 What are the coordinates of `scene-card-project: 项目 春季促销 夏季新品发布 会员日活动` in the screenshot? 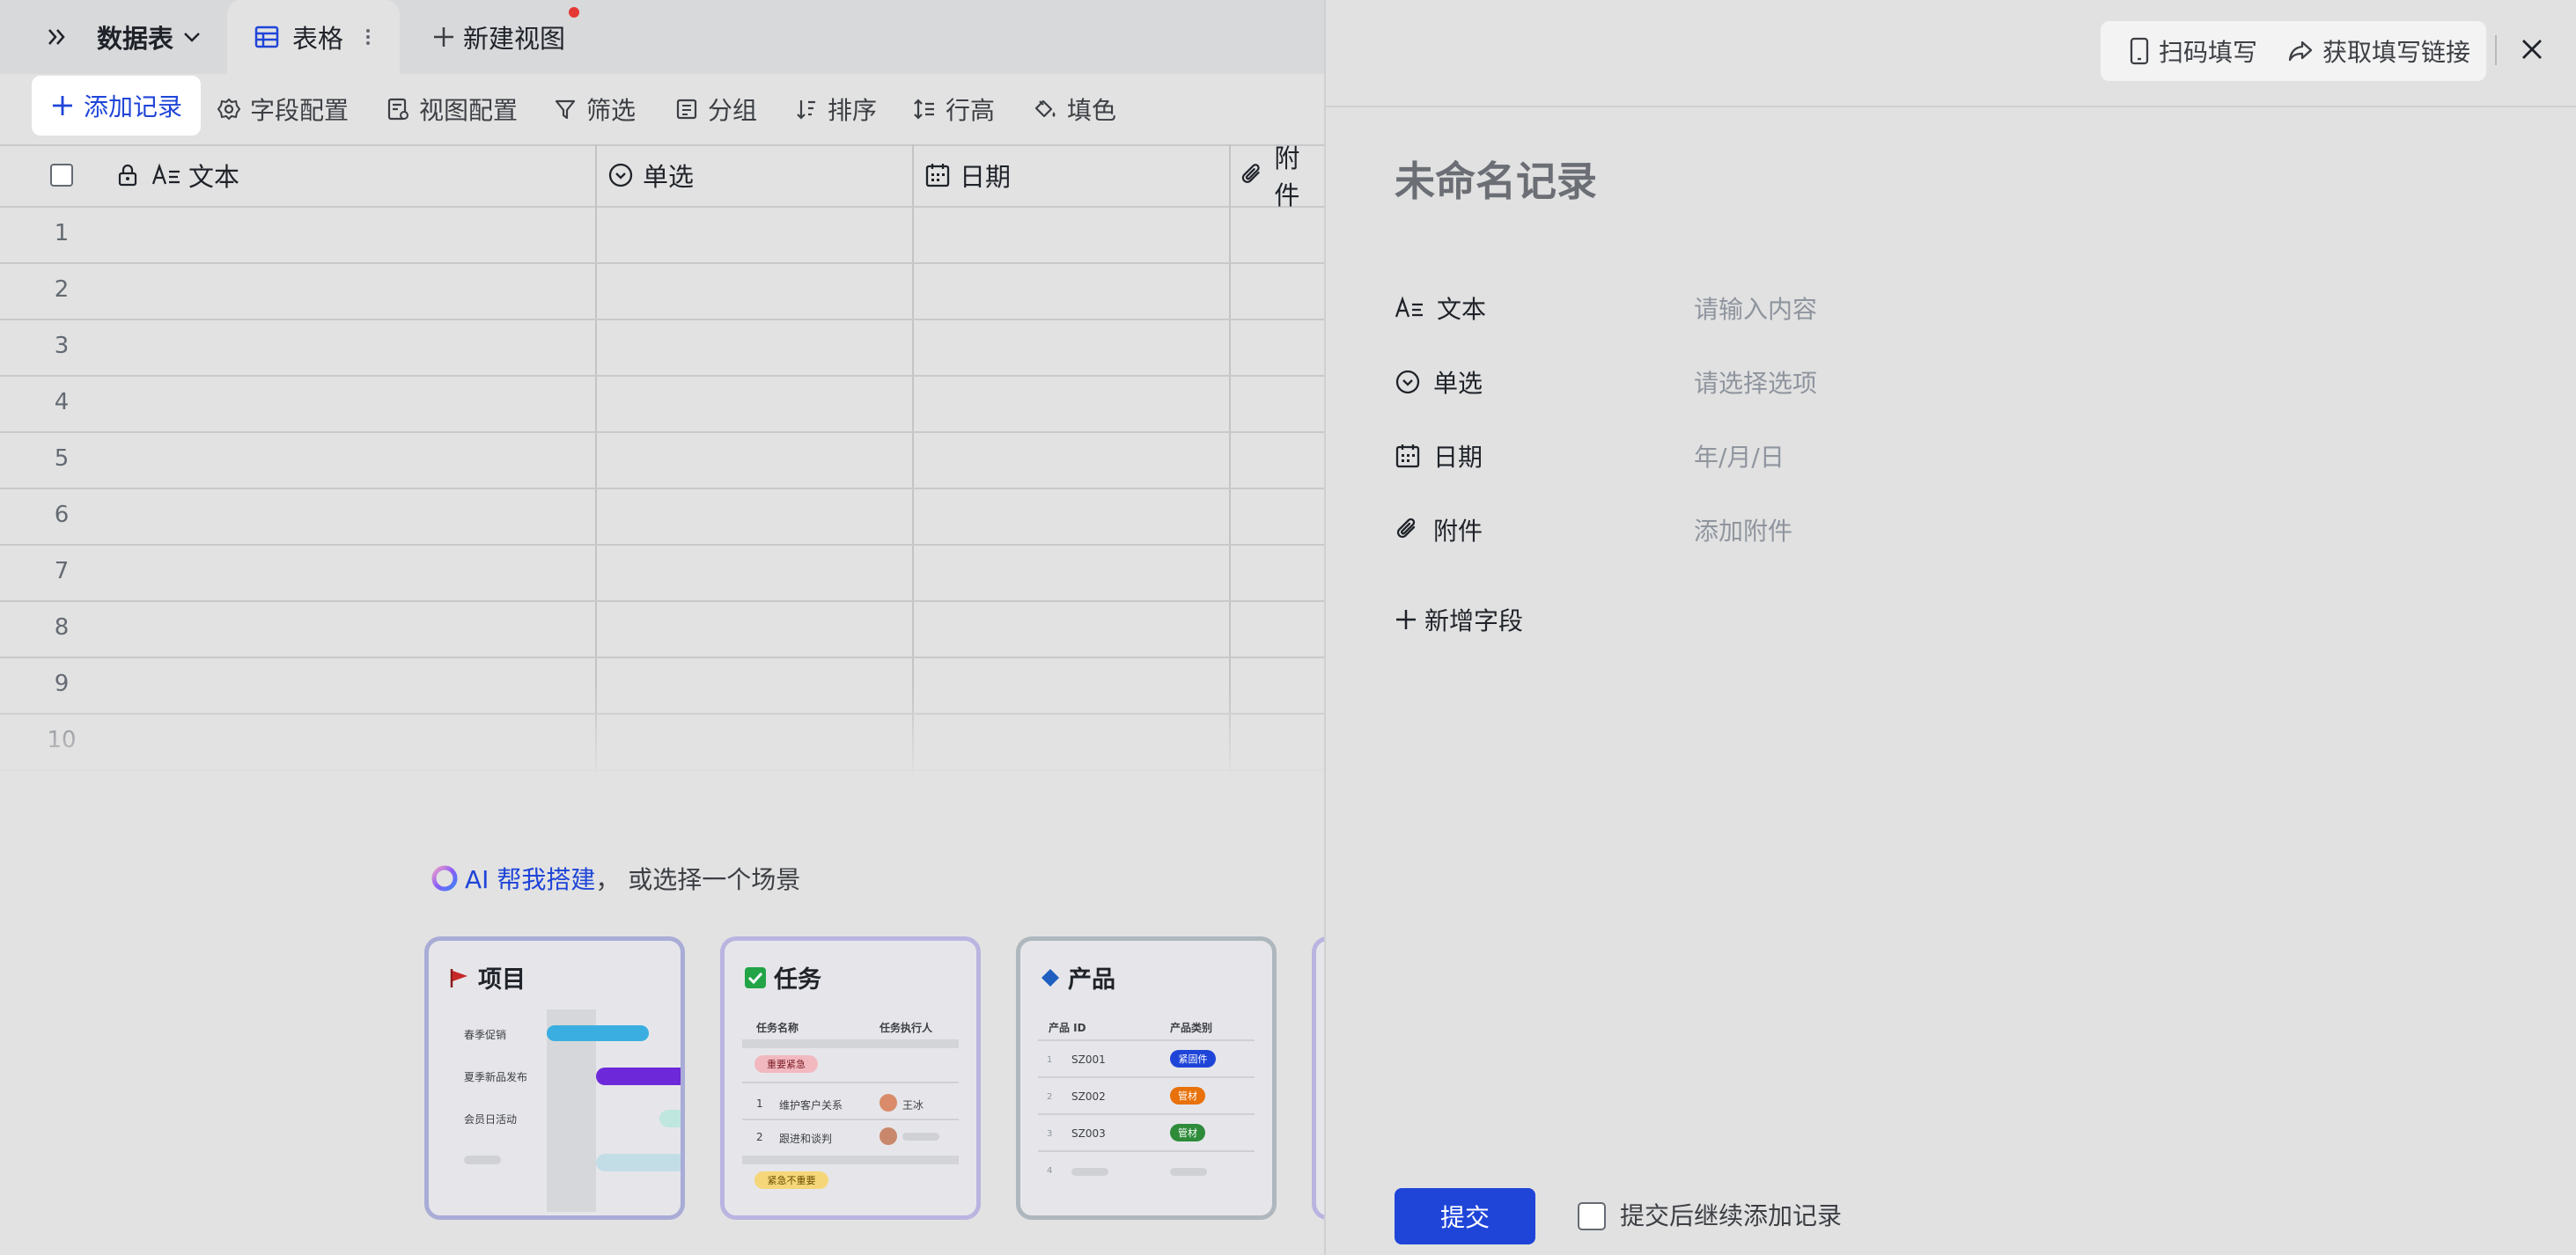 It's located at (554, 1078).